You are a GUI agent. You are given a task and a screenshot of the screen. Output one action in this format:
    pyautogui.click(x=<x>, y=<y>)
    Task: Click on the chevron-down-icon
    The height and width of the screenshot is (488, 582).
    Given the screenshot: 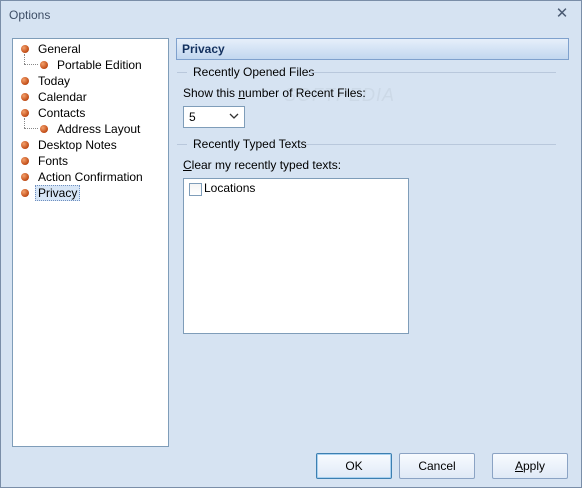 What is the action you would take?
    pyautogui.click(x=234, y=117)
    